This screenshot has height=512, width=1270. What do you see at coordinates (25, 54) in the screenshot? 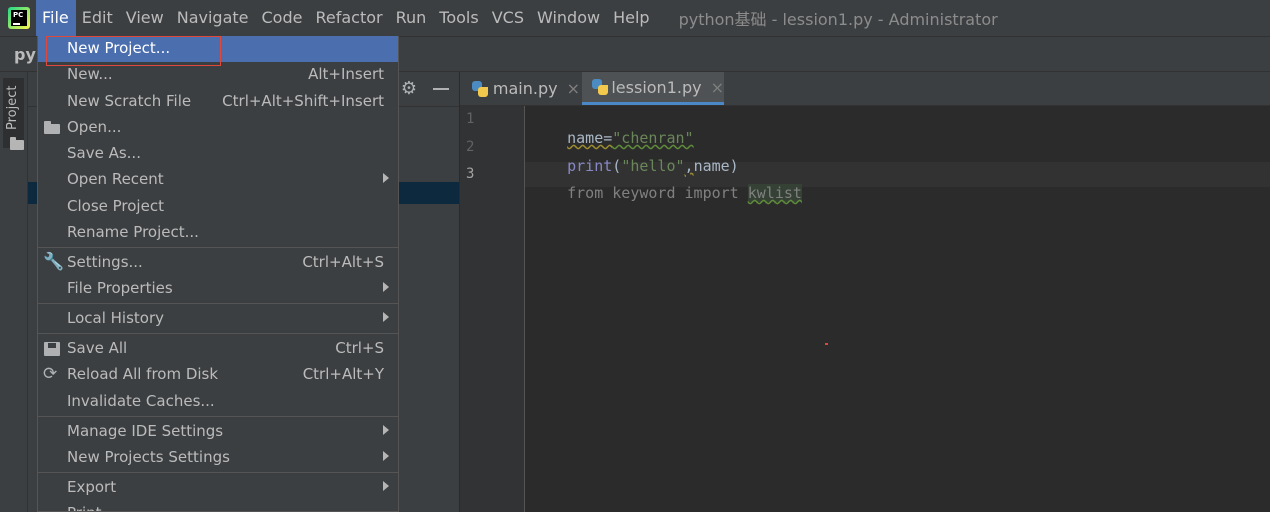
I see `breadcrumb: py` at bounding box center [25, 54].